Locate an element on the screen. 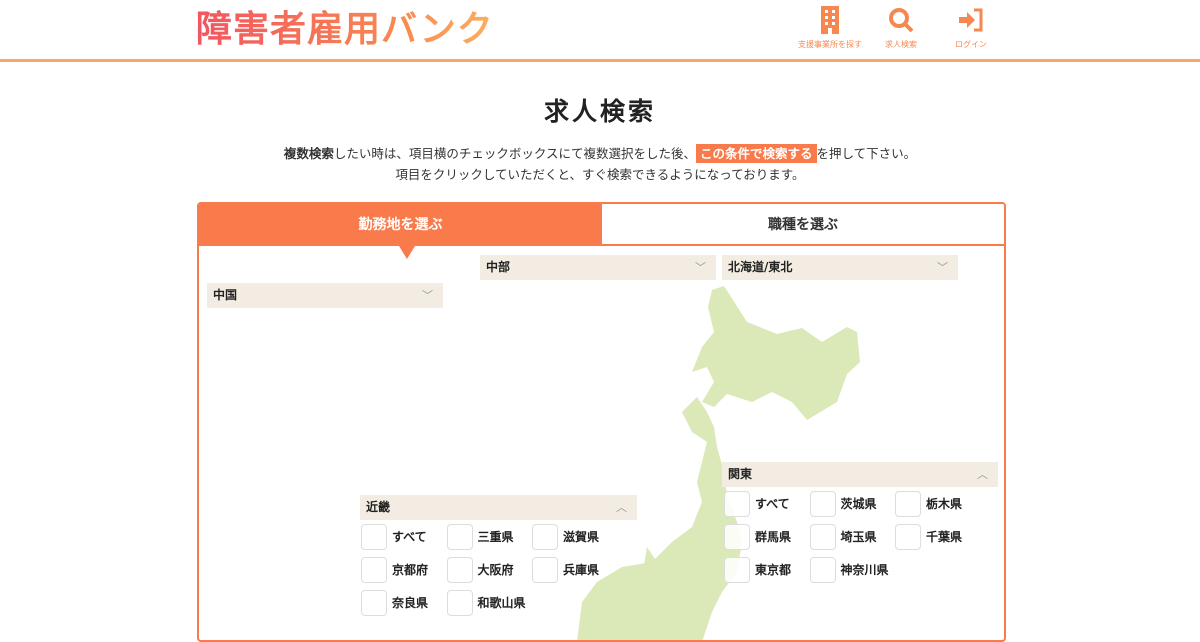 This screenshot has height=642, width=1200. prefecture-label: 群馬県 is located at coordinates (773, 537).